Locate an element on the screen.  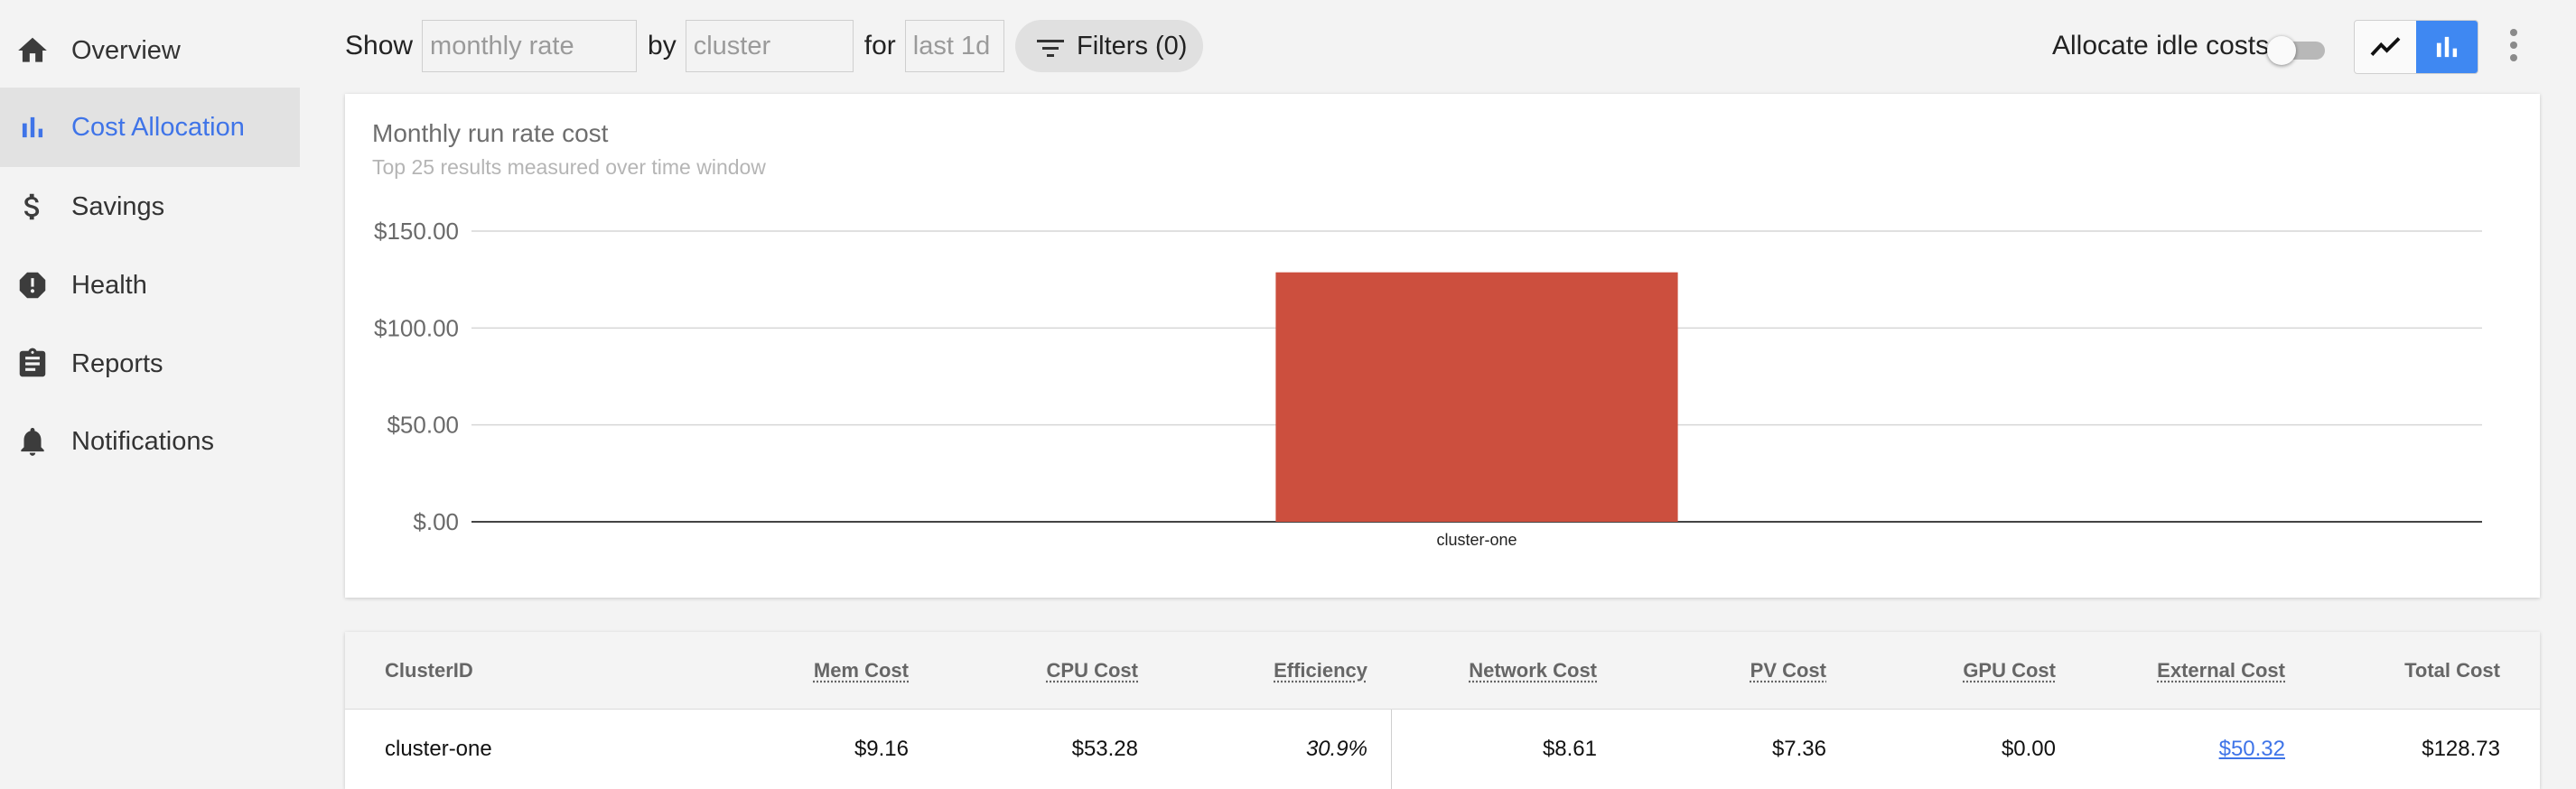
y-tick-label: $100.00 is located at coordinates (416, 327).